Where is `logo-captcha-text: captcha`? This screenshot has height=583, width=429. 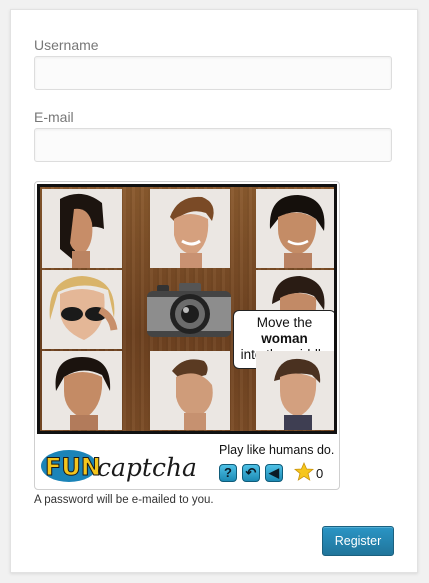
logo-captcha-text: captcha is located at coordinates (147, 467).